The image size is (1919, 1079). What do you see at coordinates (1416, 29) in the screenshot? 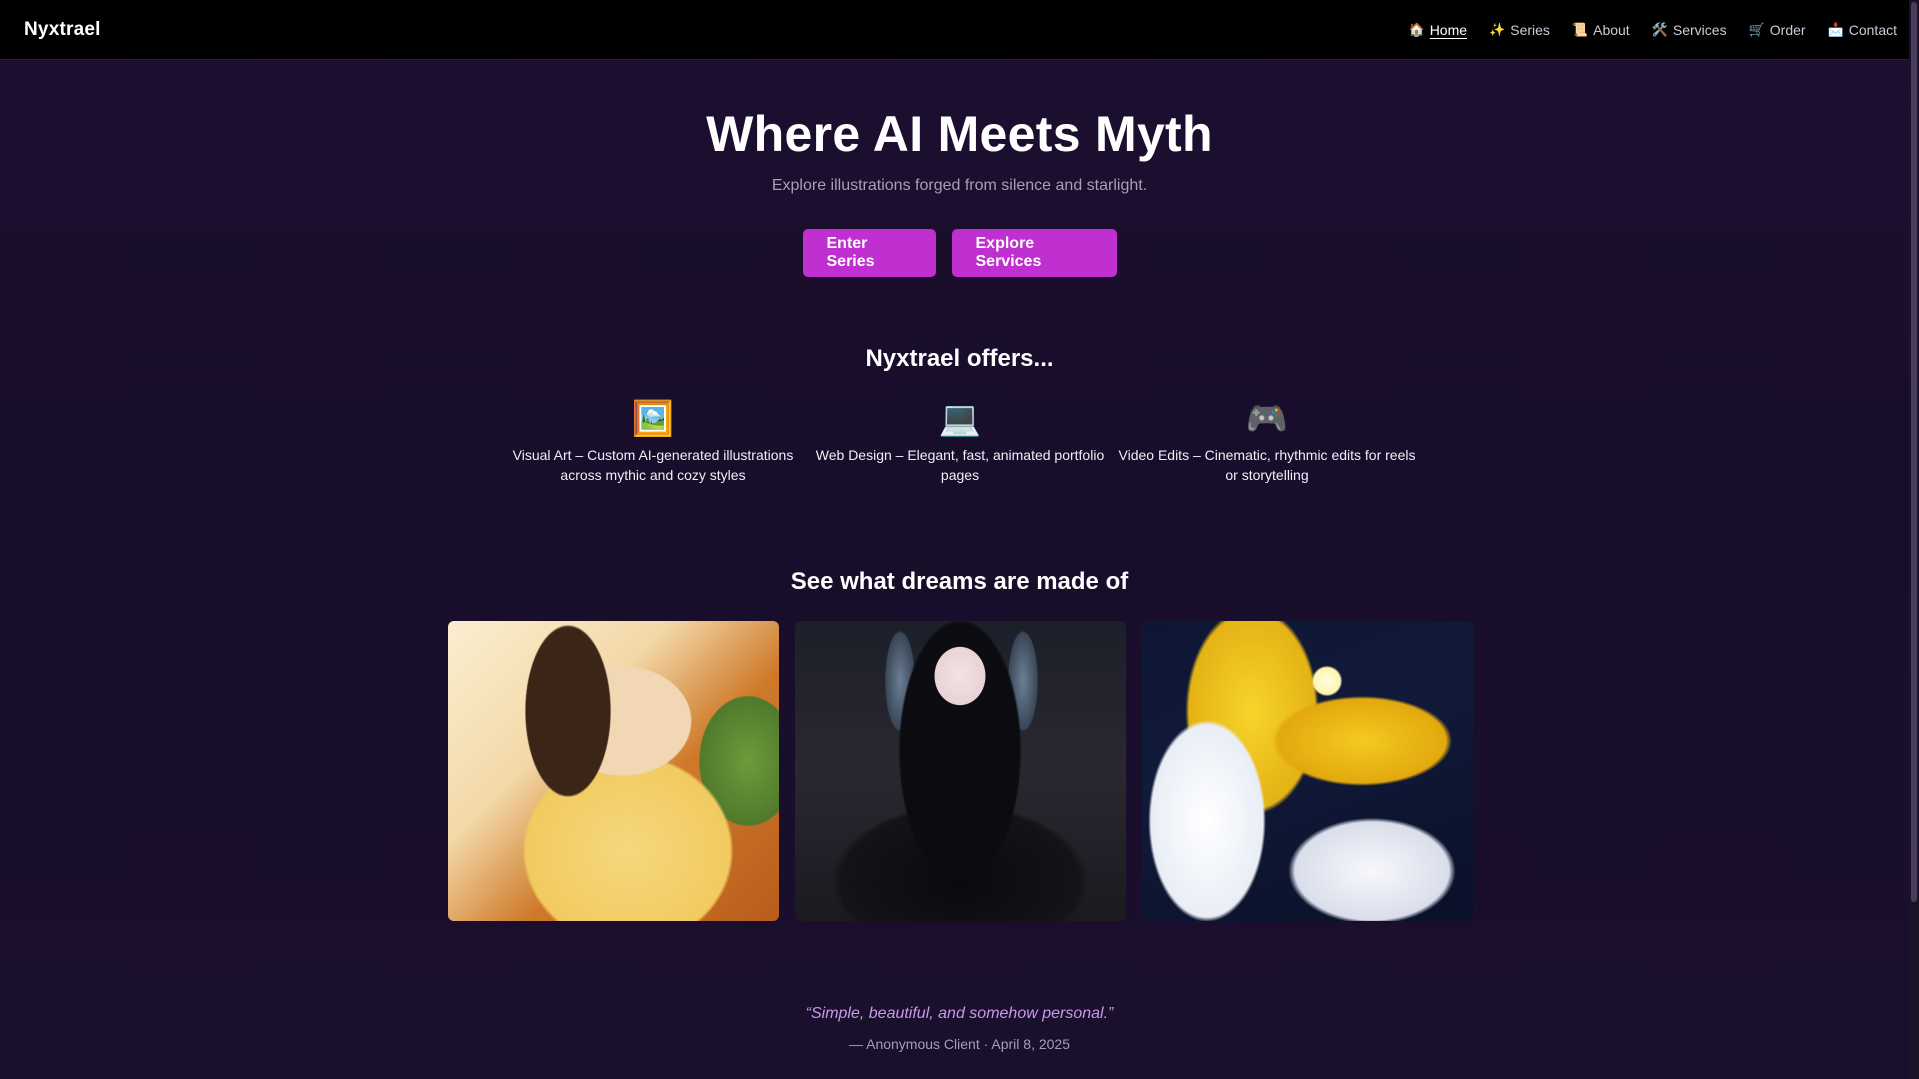
I see `house-icon: 🏠` at bounding box center [1416, 29].